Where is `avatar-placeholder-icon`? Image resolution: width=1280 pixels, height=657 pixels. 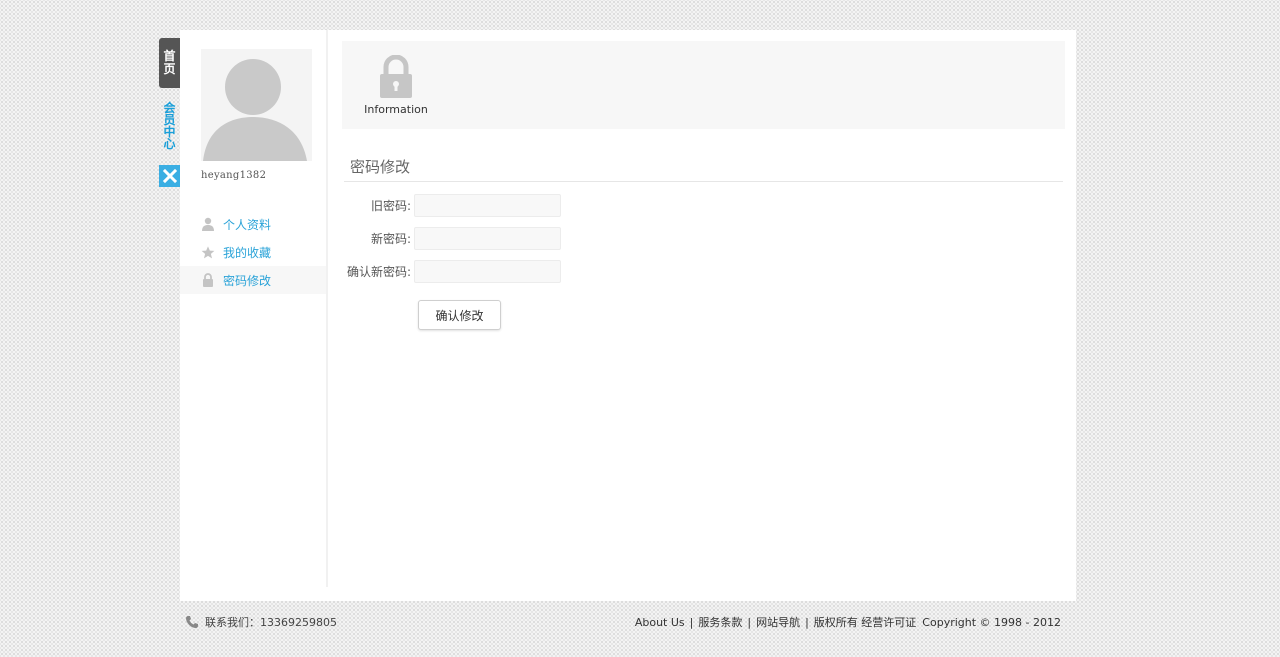 avatar-placeholder-icon is located at coordinates (255, 110).